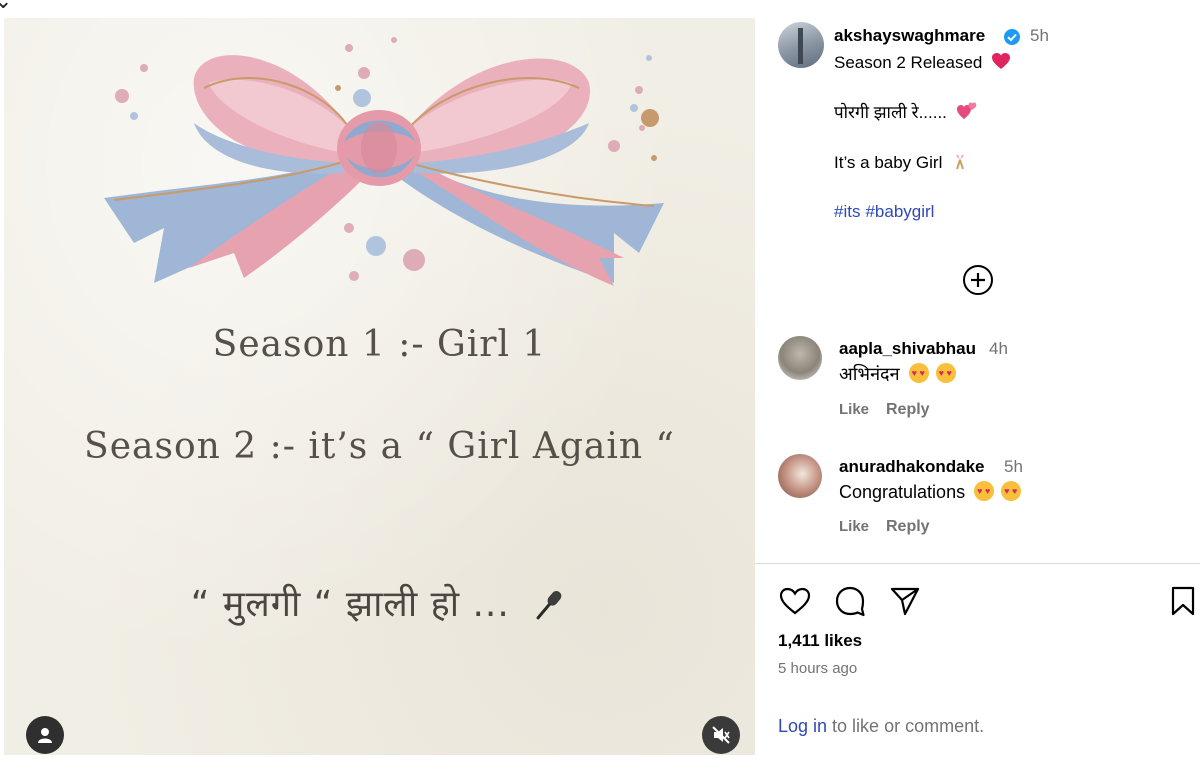 The image size is (1200, 780). Describe the element at coordinates (818, 668) in the screenshot. I see `post-age: 5 hours ago` at that location.